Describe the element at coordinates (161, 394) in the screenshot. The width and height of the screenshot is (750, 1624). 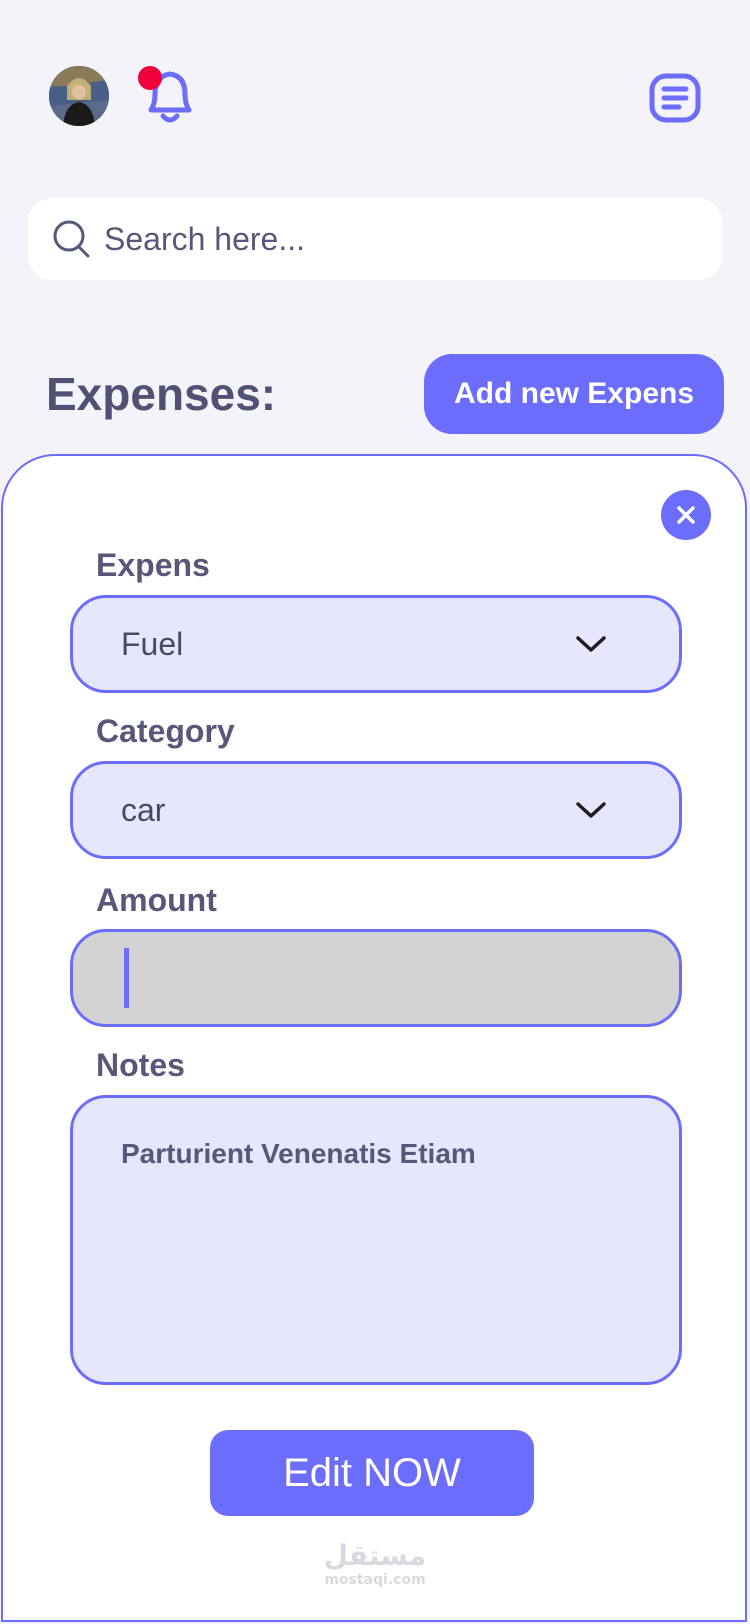
I see `page-title: Expenses:` at that location.